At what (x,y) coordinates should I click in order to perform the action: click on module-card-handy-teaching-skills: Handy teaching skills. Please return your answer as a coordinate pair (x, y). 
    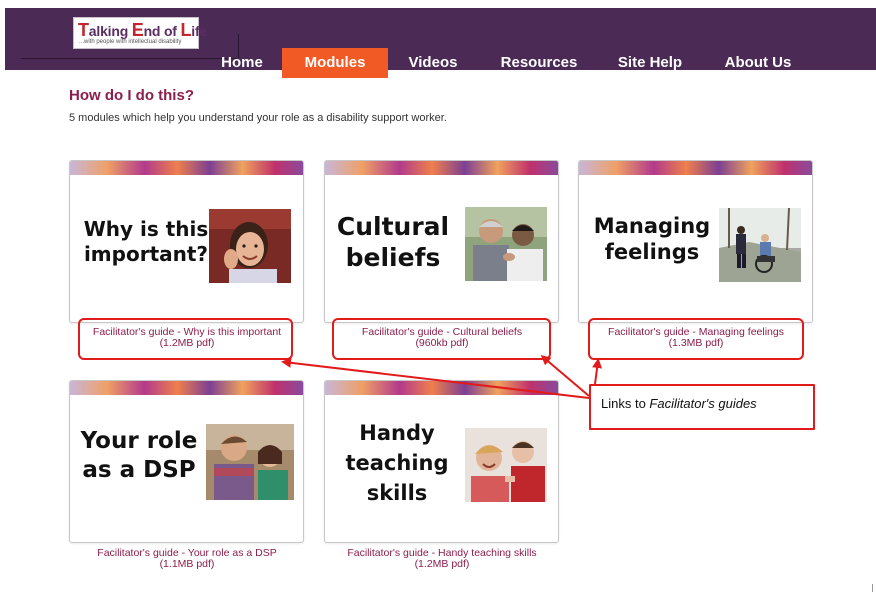
    Looking at the image, I should click on (441, 461).